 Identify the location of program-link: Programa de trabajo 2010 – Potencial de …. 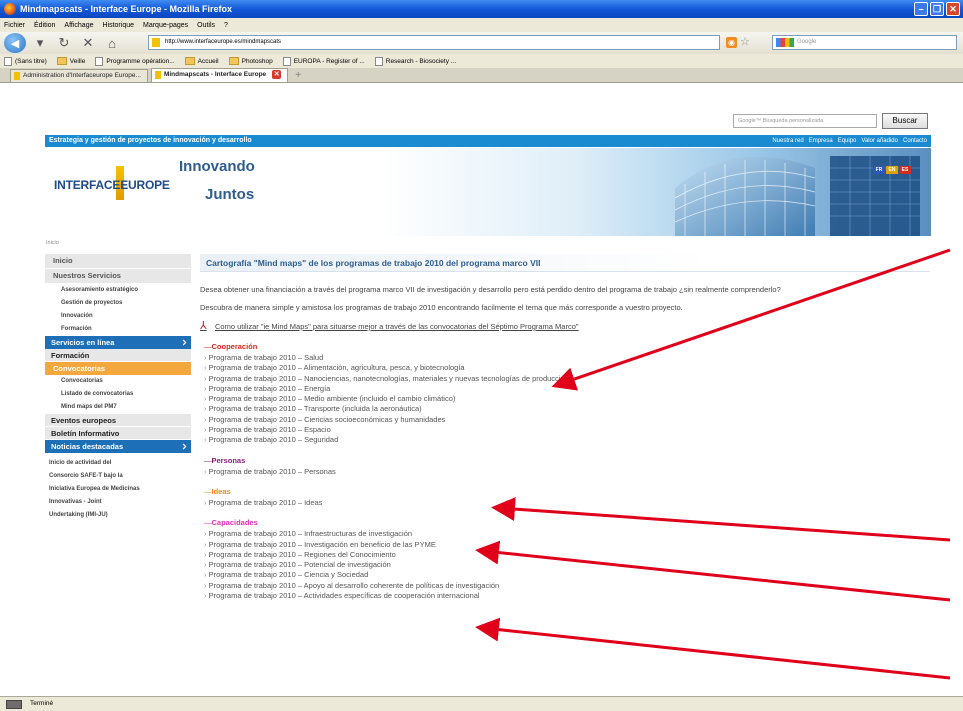
(565, 565).